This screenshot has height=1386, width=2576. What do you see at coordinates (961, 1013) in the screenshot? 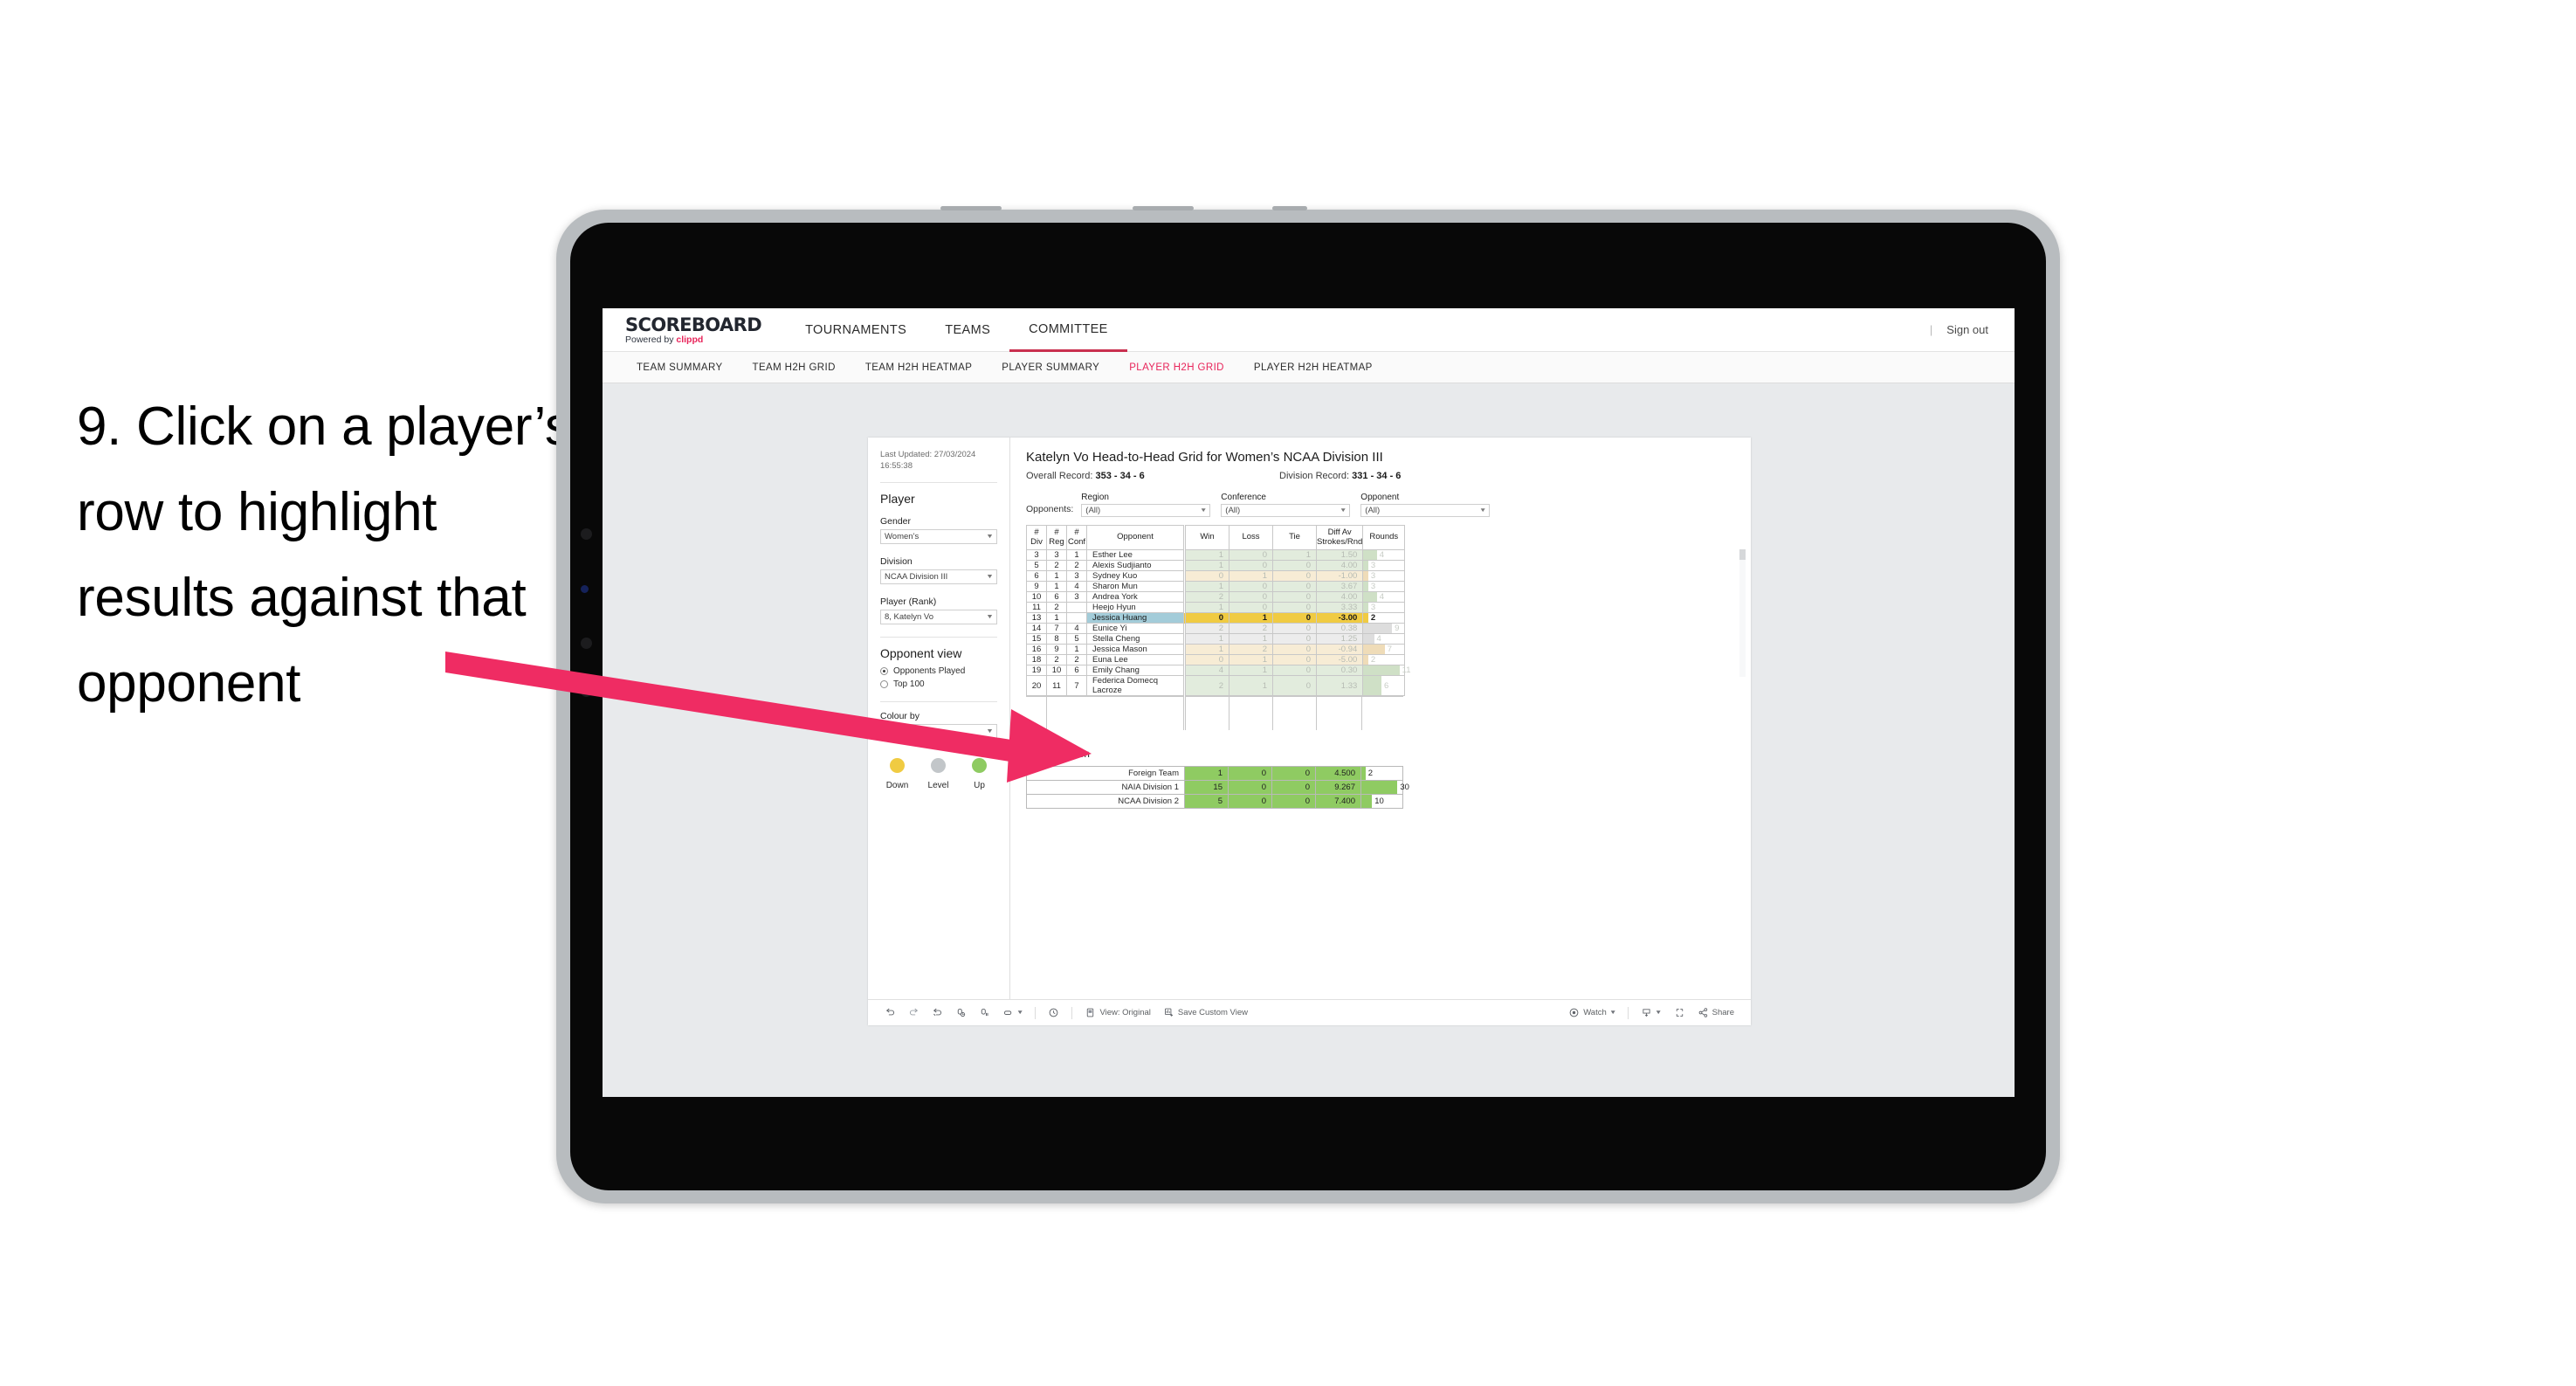
I see `refresh-button` at bounding box center [961, 1013].